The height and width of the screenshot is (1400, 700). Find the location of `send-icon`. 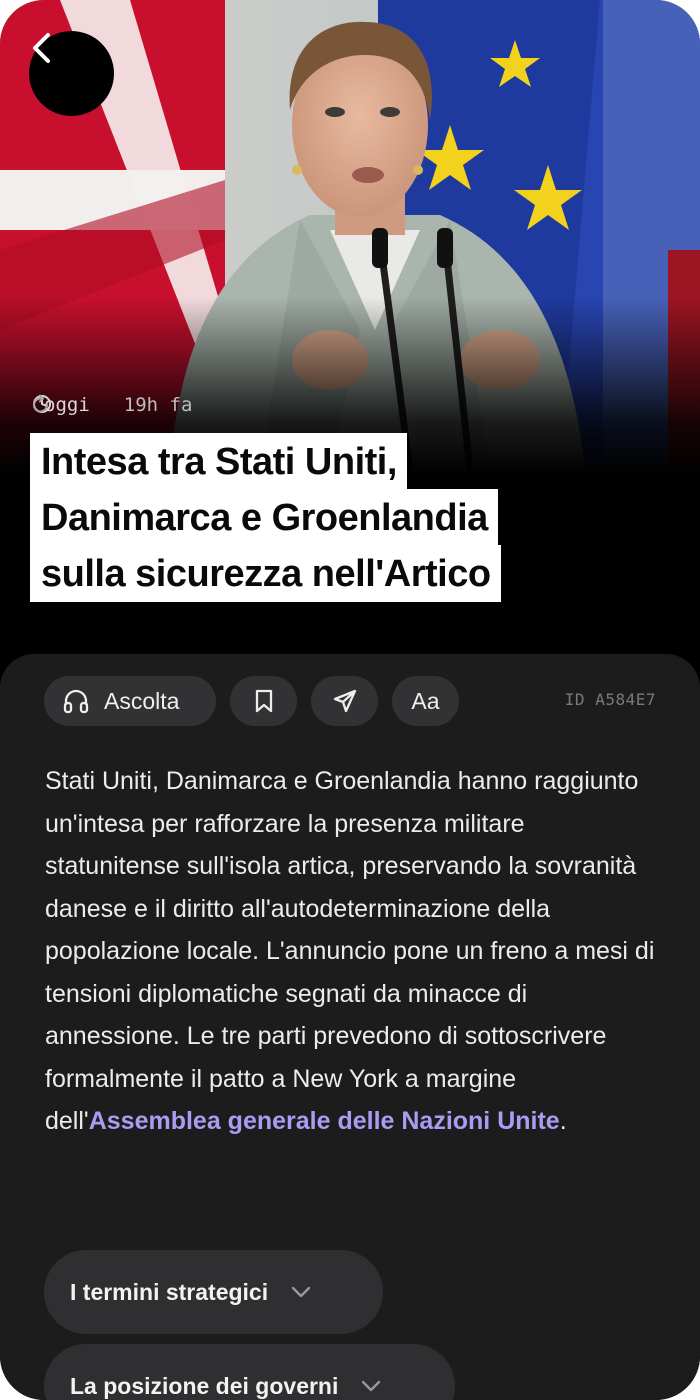

send-icon is located at coordinates (345, 701).